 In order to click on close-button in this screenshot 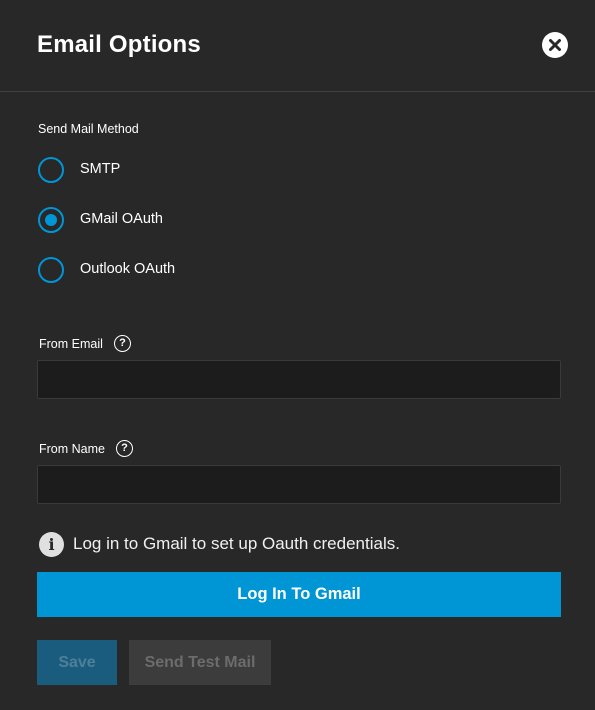, I will do `click(555, 45)`.